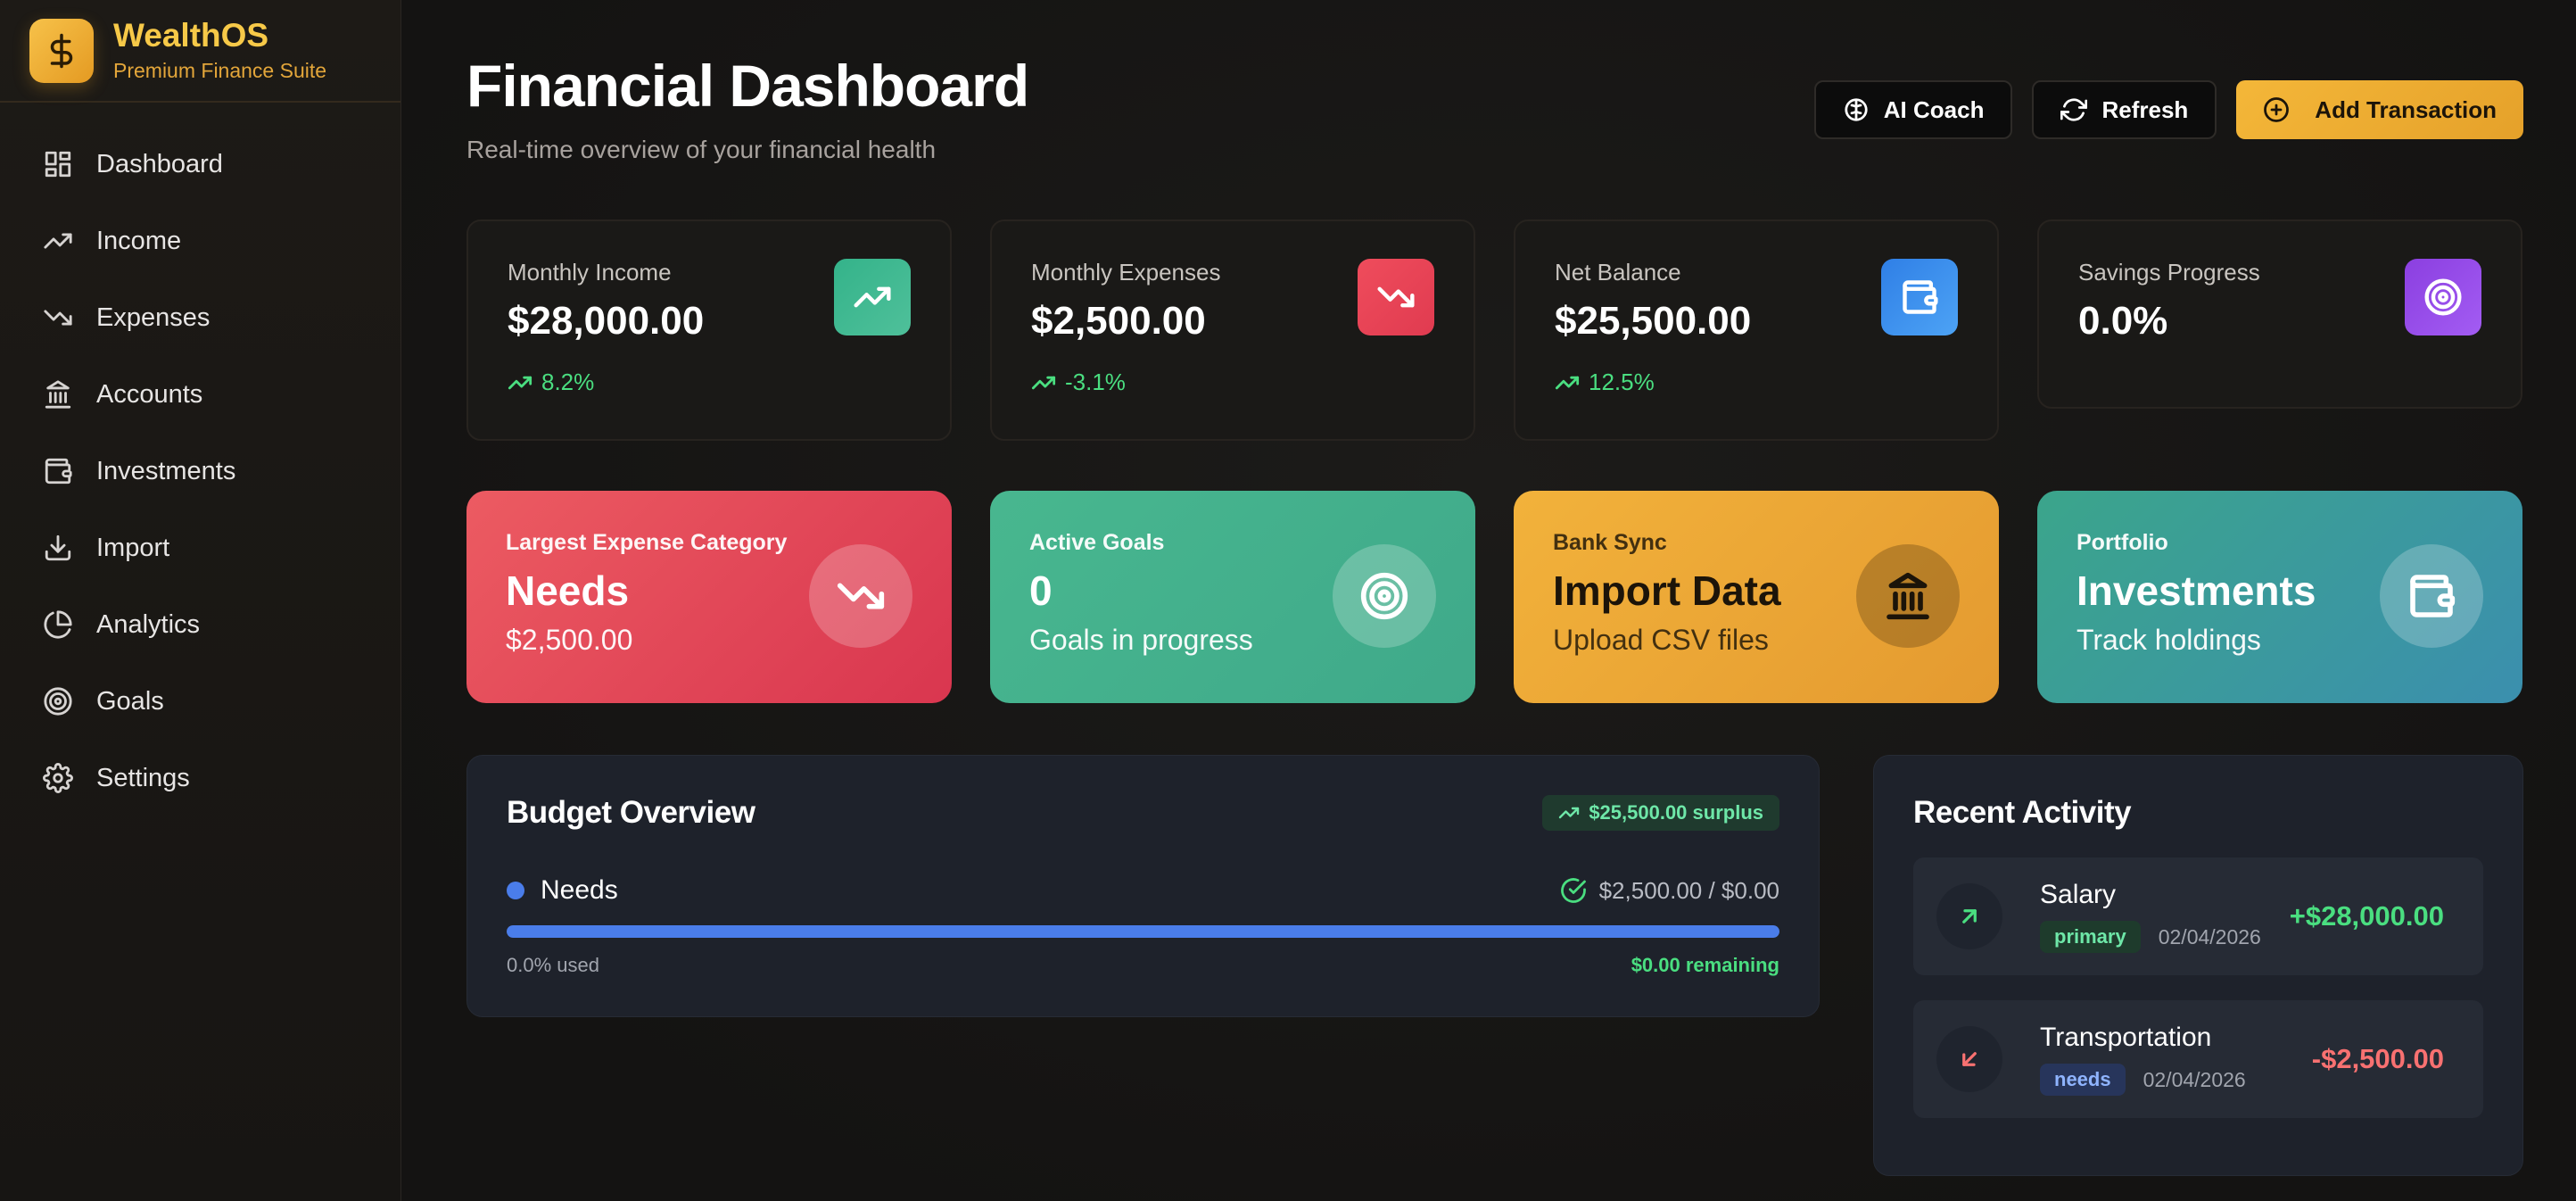 The height and width of the screenshot is (1201, 2576). Describe the element at coordinates (1756, 330) in the screenshot. I see `stat-card-net-balance: Net Balance $25,500.00 12.5%` at that location.